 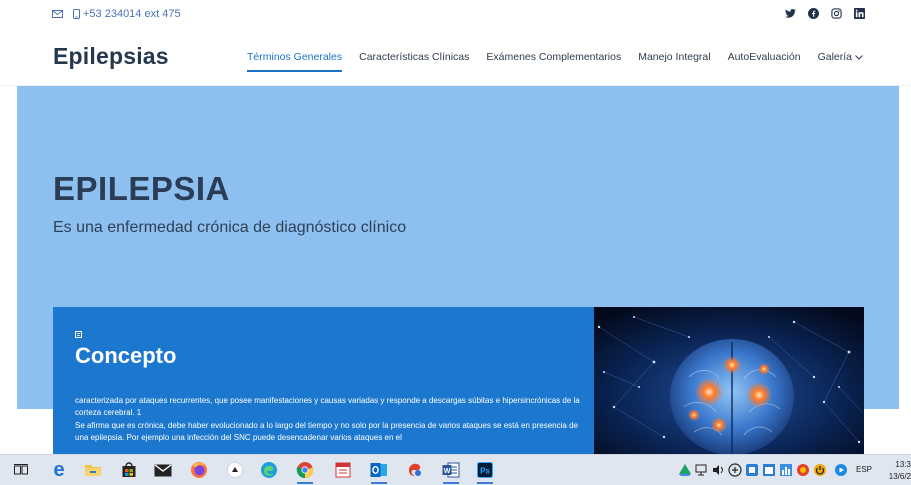 I want to click on nav-caracteristicas-clinicas: Características Clínicas, so click(x=414, y=59).